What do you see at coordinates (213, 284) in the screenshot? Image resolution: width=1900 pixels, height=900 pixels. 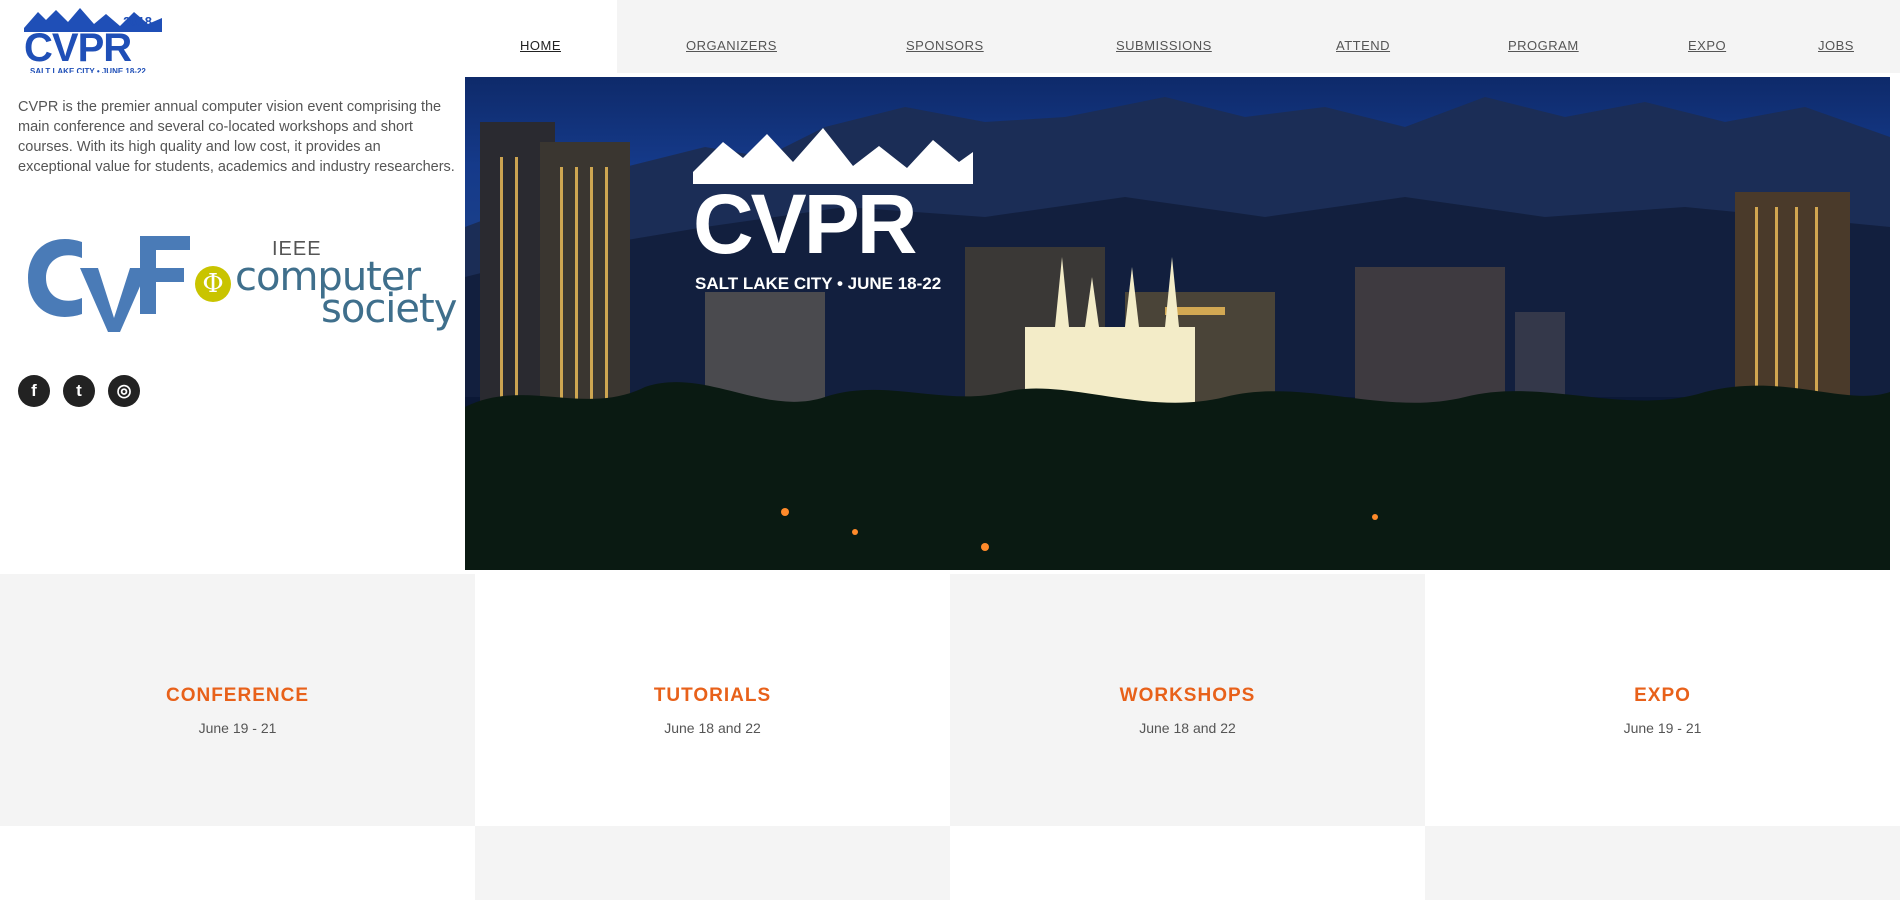 I see `phi-icon: Φ` at bounding box center [213, 284].